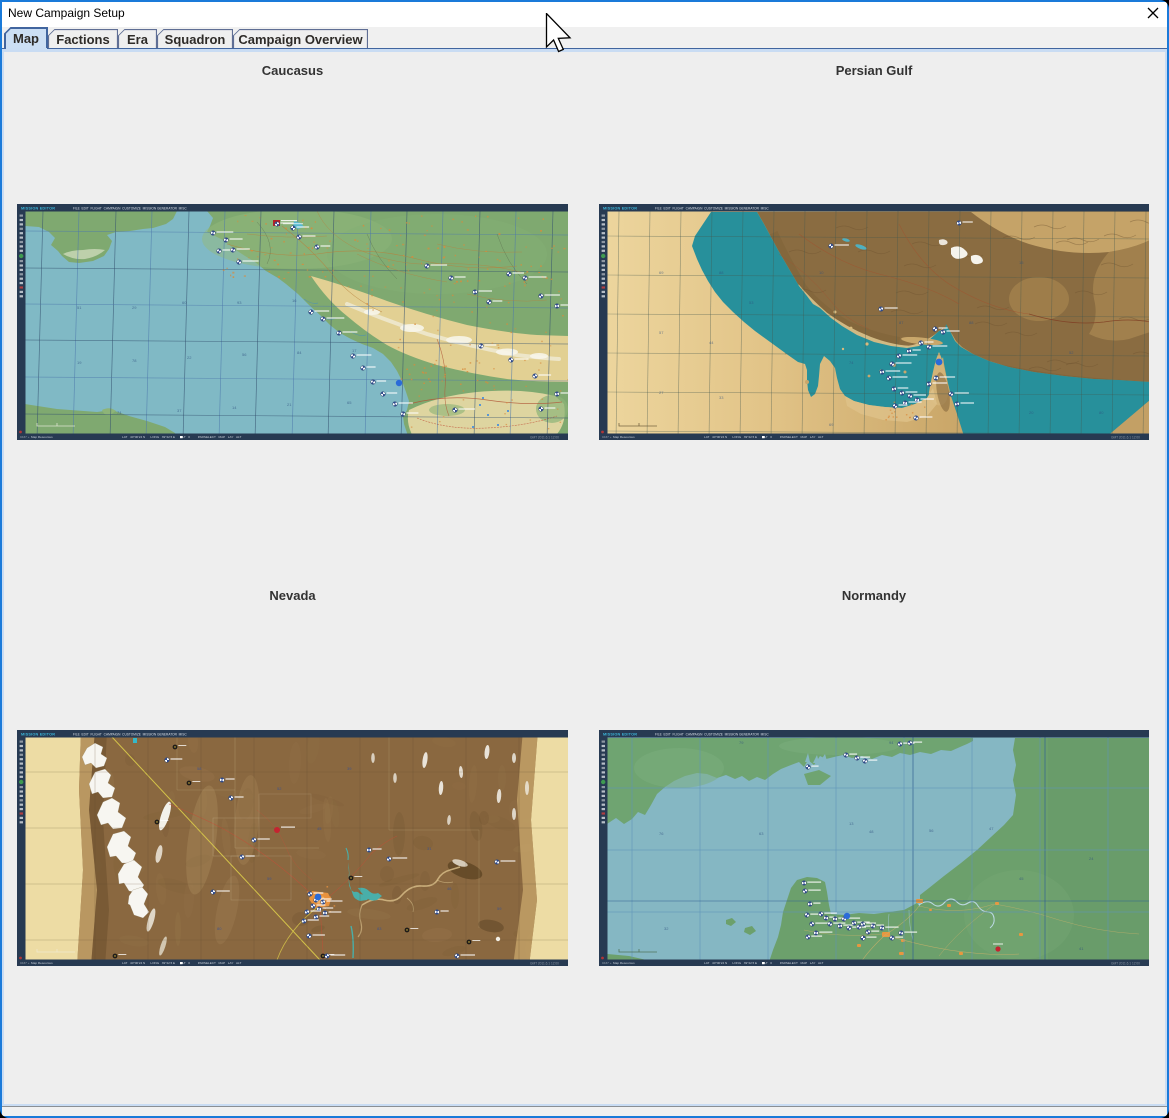  What do you see at coordinates (821, 272) in the screenshot?
I see `svg-text: 10` at bounding box center [821, 272].